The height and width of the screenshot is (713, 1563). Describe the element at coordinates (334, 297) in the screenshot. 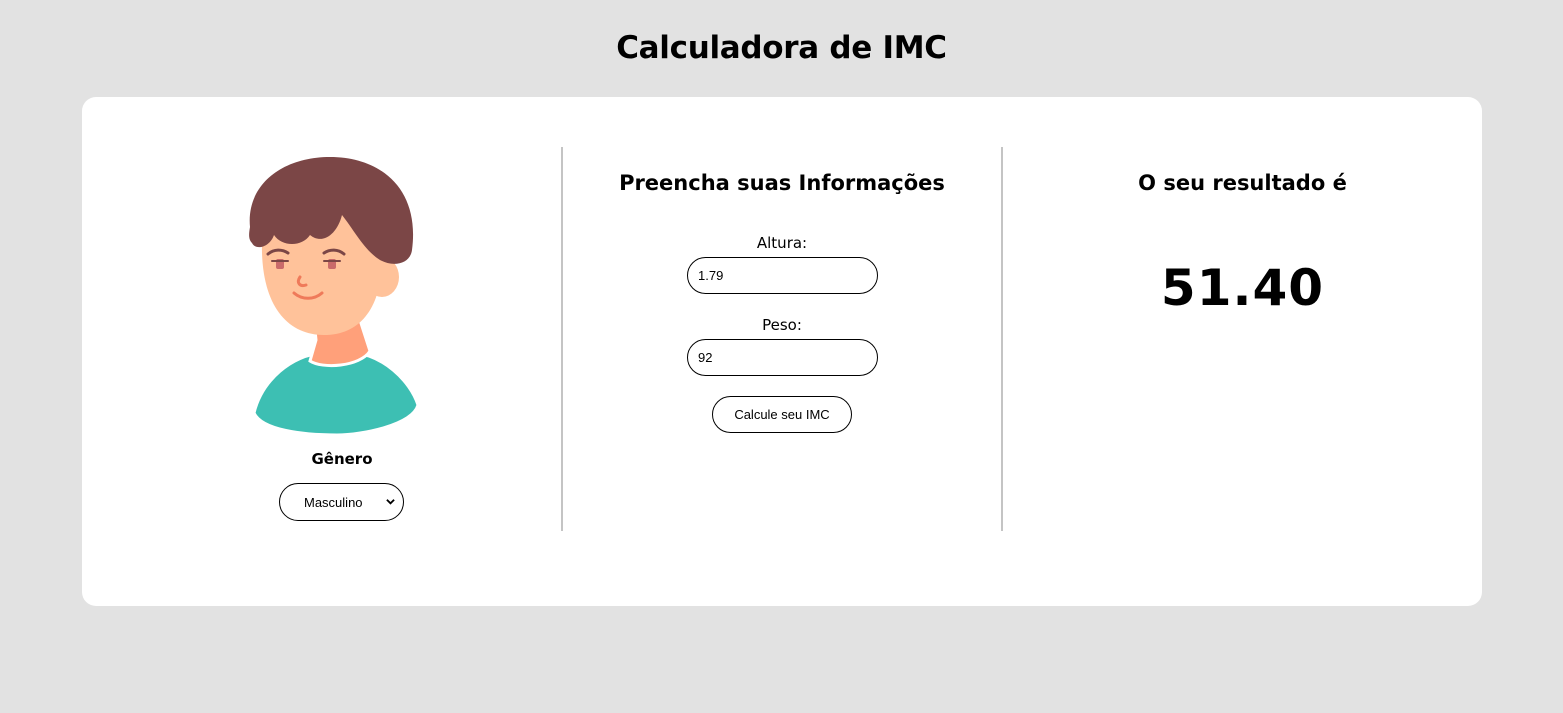

I see `boy-avatar-icon` at that location.